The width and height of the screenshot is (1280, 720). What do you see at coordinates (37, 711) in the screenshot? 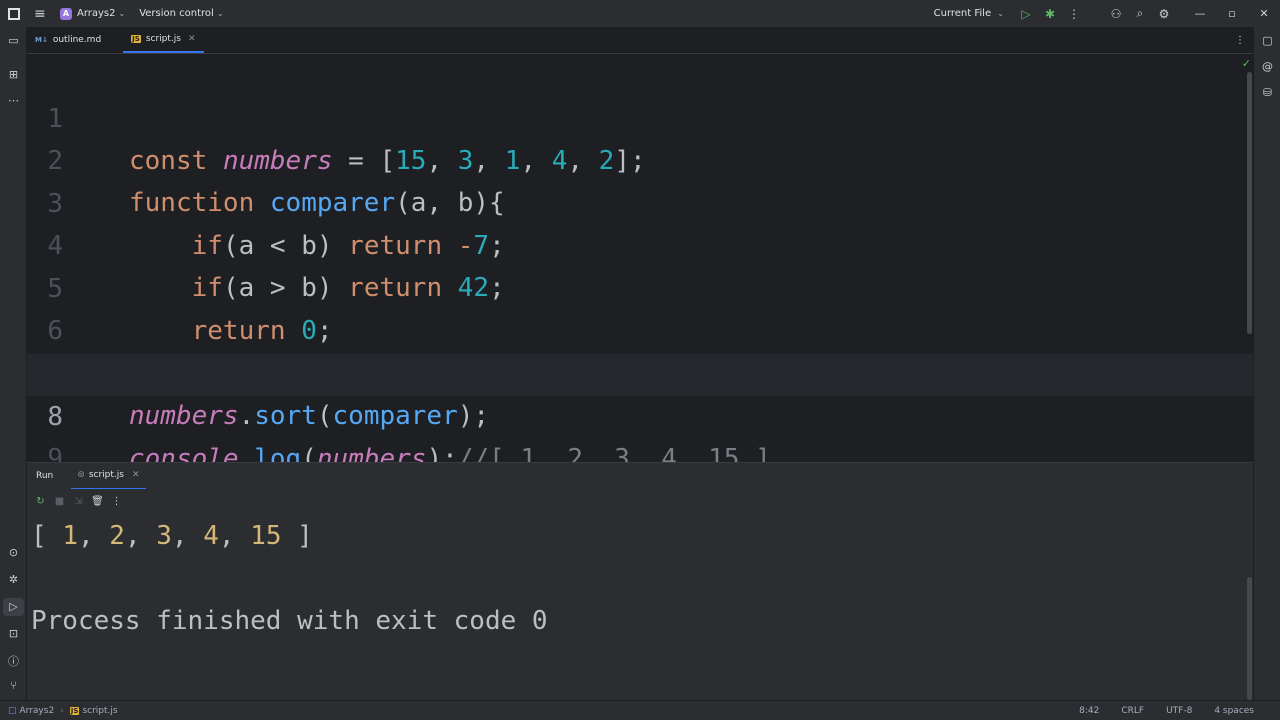
I see `breadcrumb-project: Arrays2` at bounding box center [37, 711].